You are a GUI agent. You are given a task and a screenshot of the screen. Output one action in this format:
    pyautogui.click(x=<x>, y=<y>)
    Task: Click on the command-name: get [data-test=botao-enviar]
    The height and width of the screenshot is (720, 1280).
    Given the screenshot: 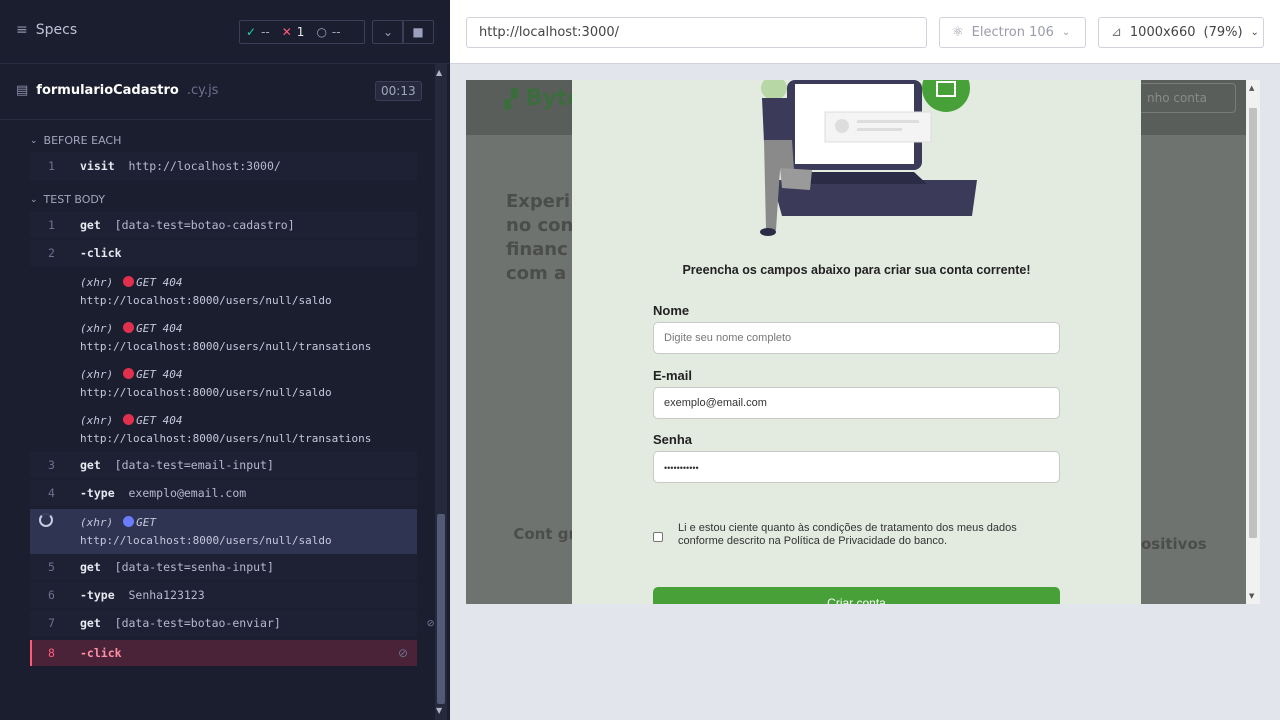 What is the action you would take?
    pyautogui.click(x=180, y=623)
    